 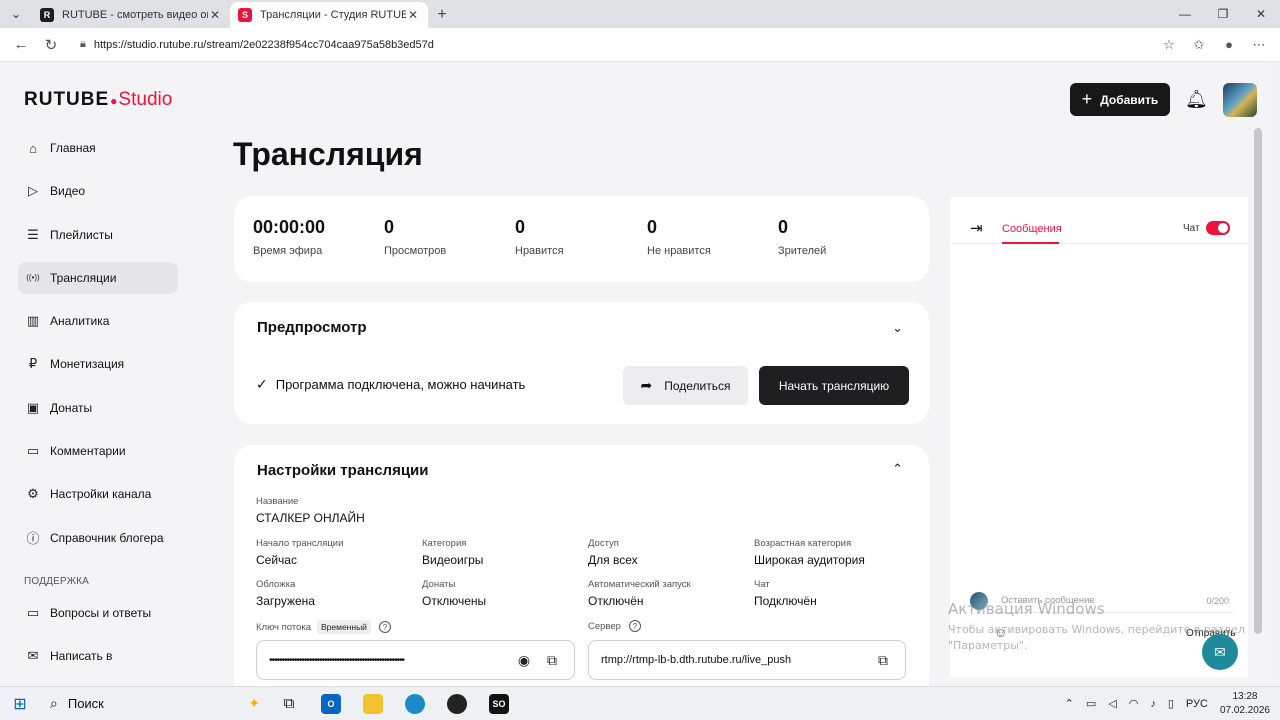 I want to click on file-explorer-icon, so click(x=373, y=704).